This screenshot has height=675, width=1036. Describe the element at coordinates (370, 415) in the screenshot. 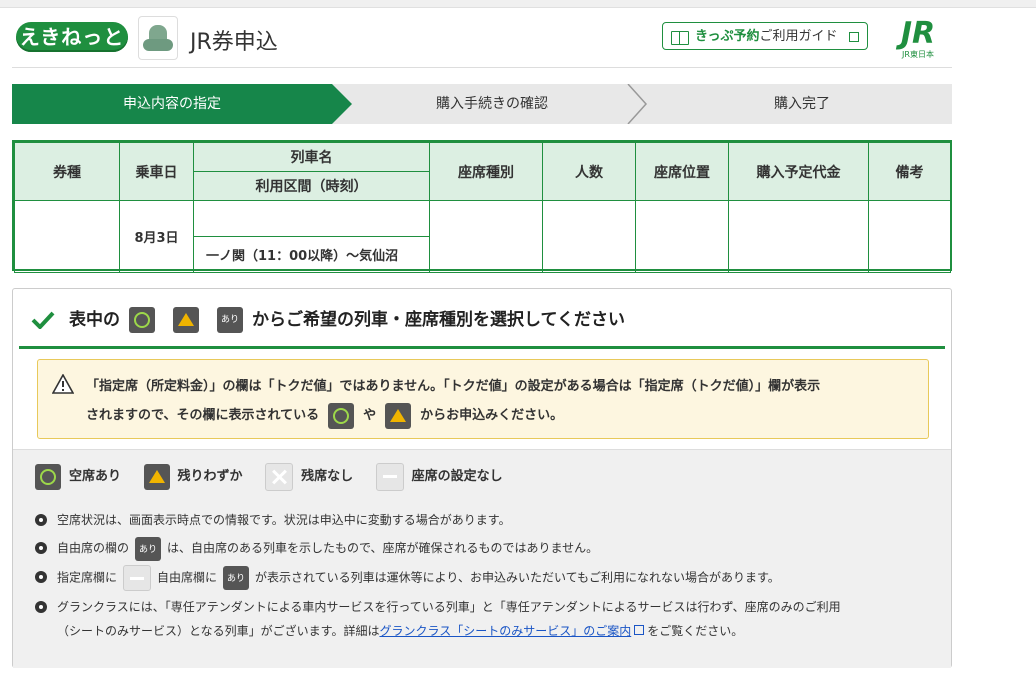

I see `notice-ya: や` at that location.